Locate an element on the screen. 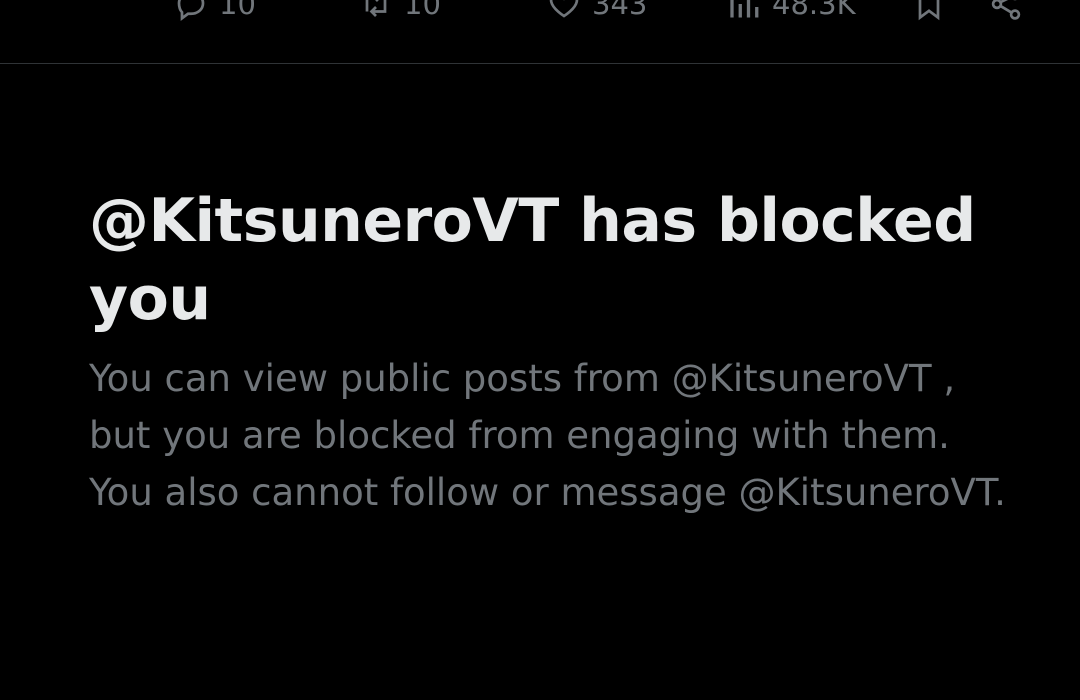 The height and width of the screenshot is (700, 1080). share-button is located at coordinates (1006, 11).